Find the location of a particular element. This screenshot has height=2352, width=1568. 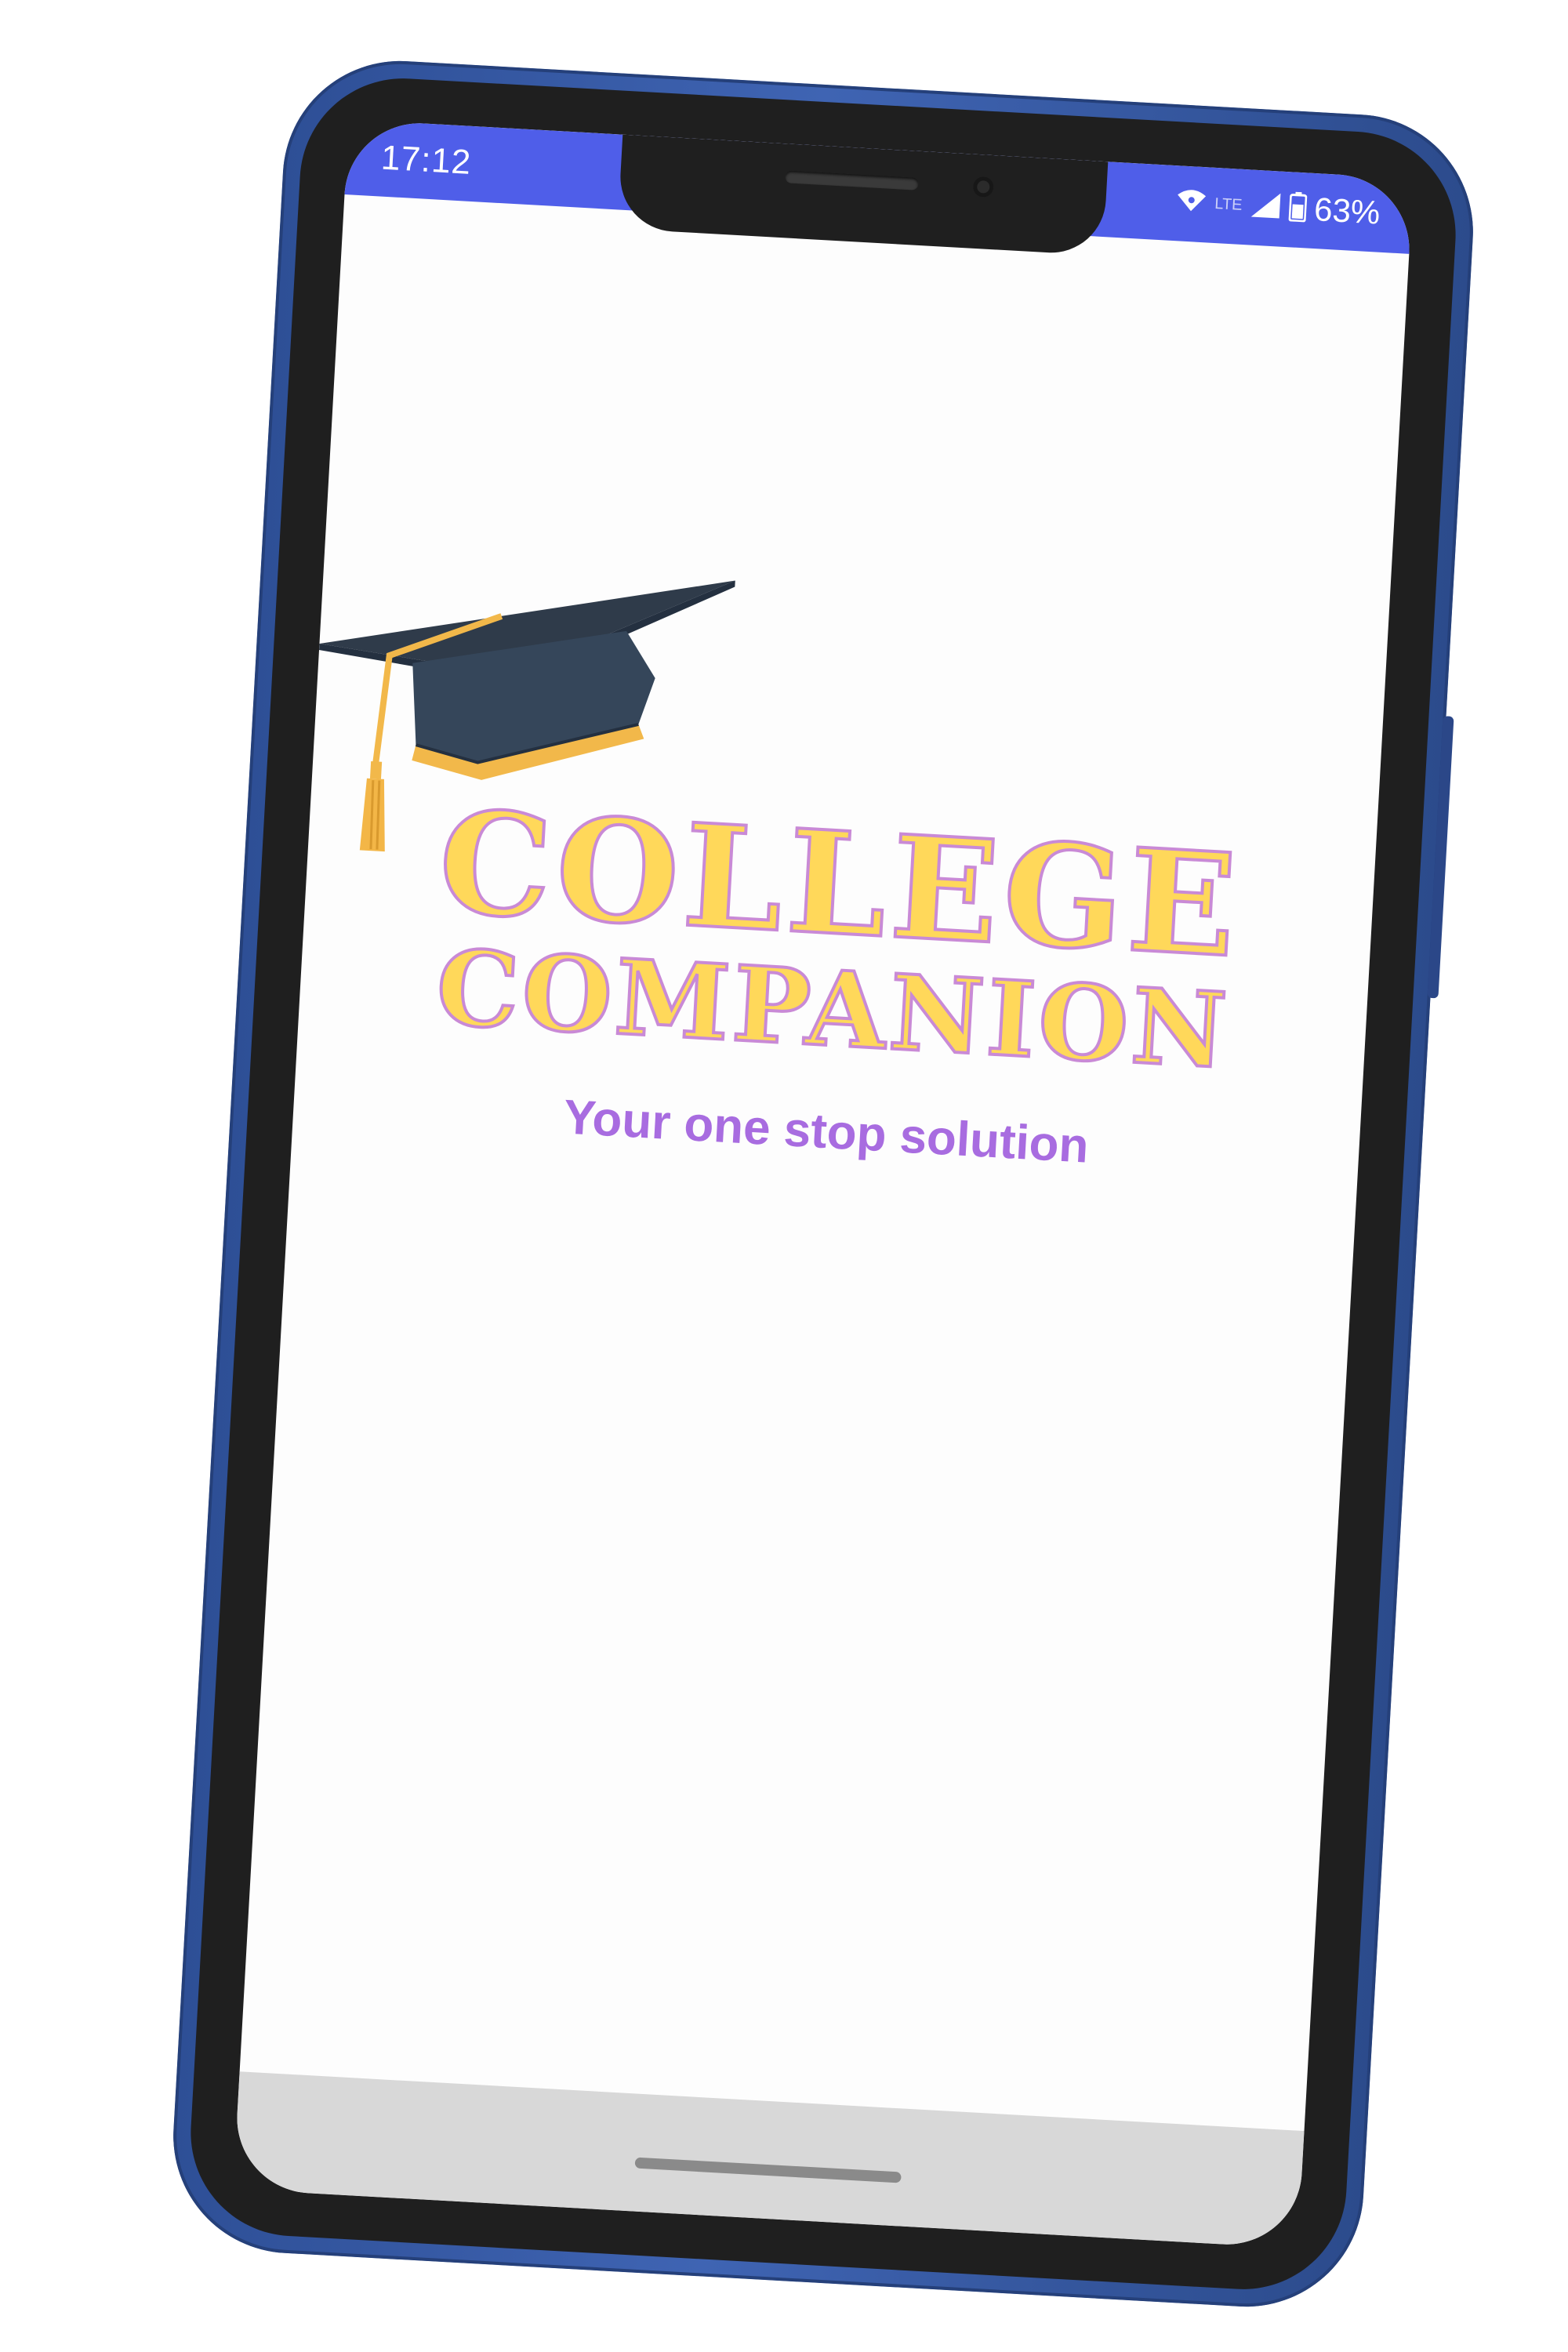

status-time: 17:12 is located at coordinates (426, 160).